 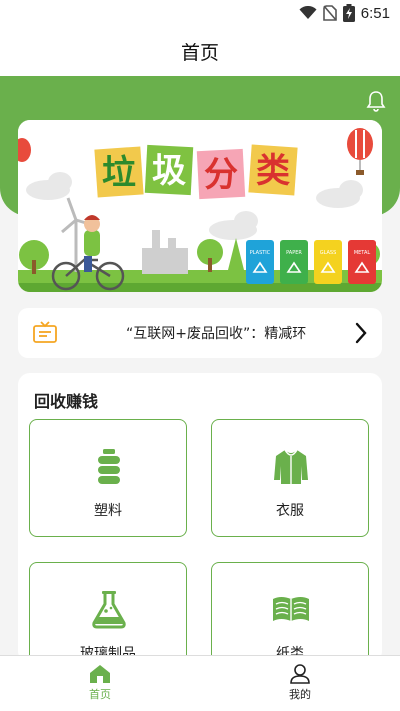 I want to click on user-icon, so click(x=300, y=674).